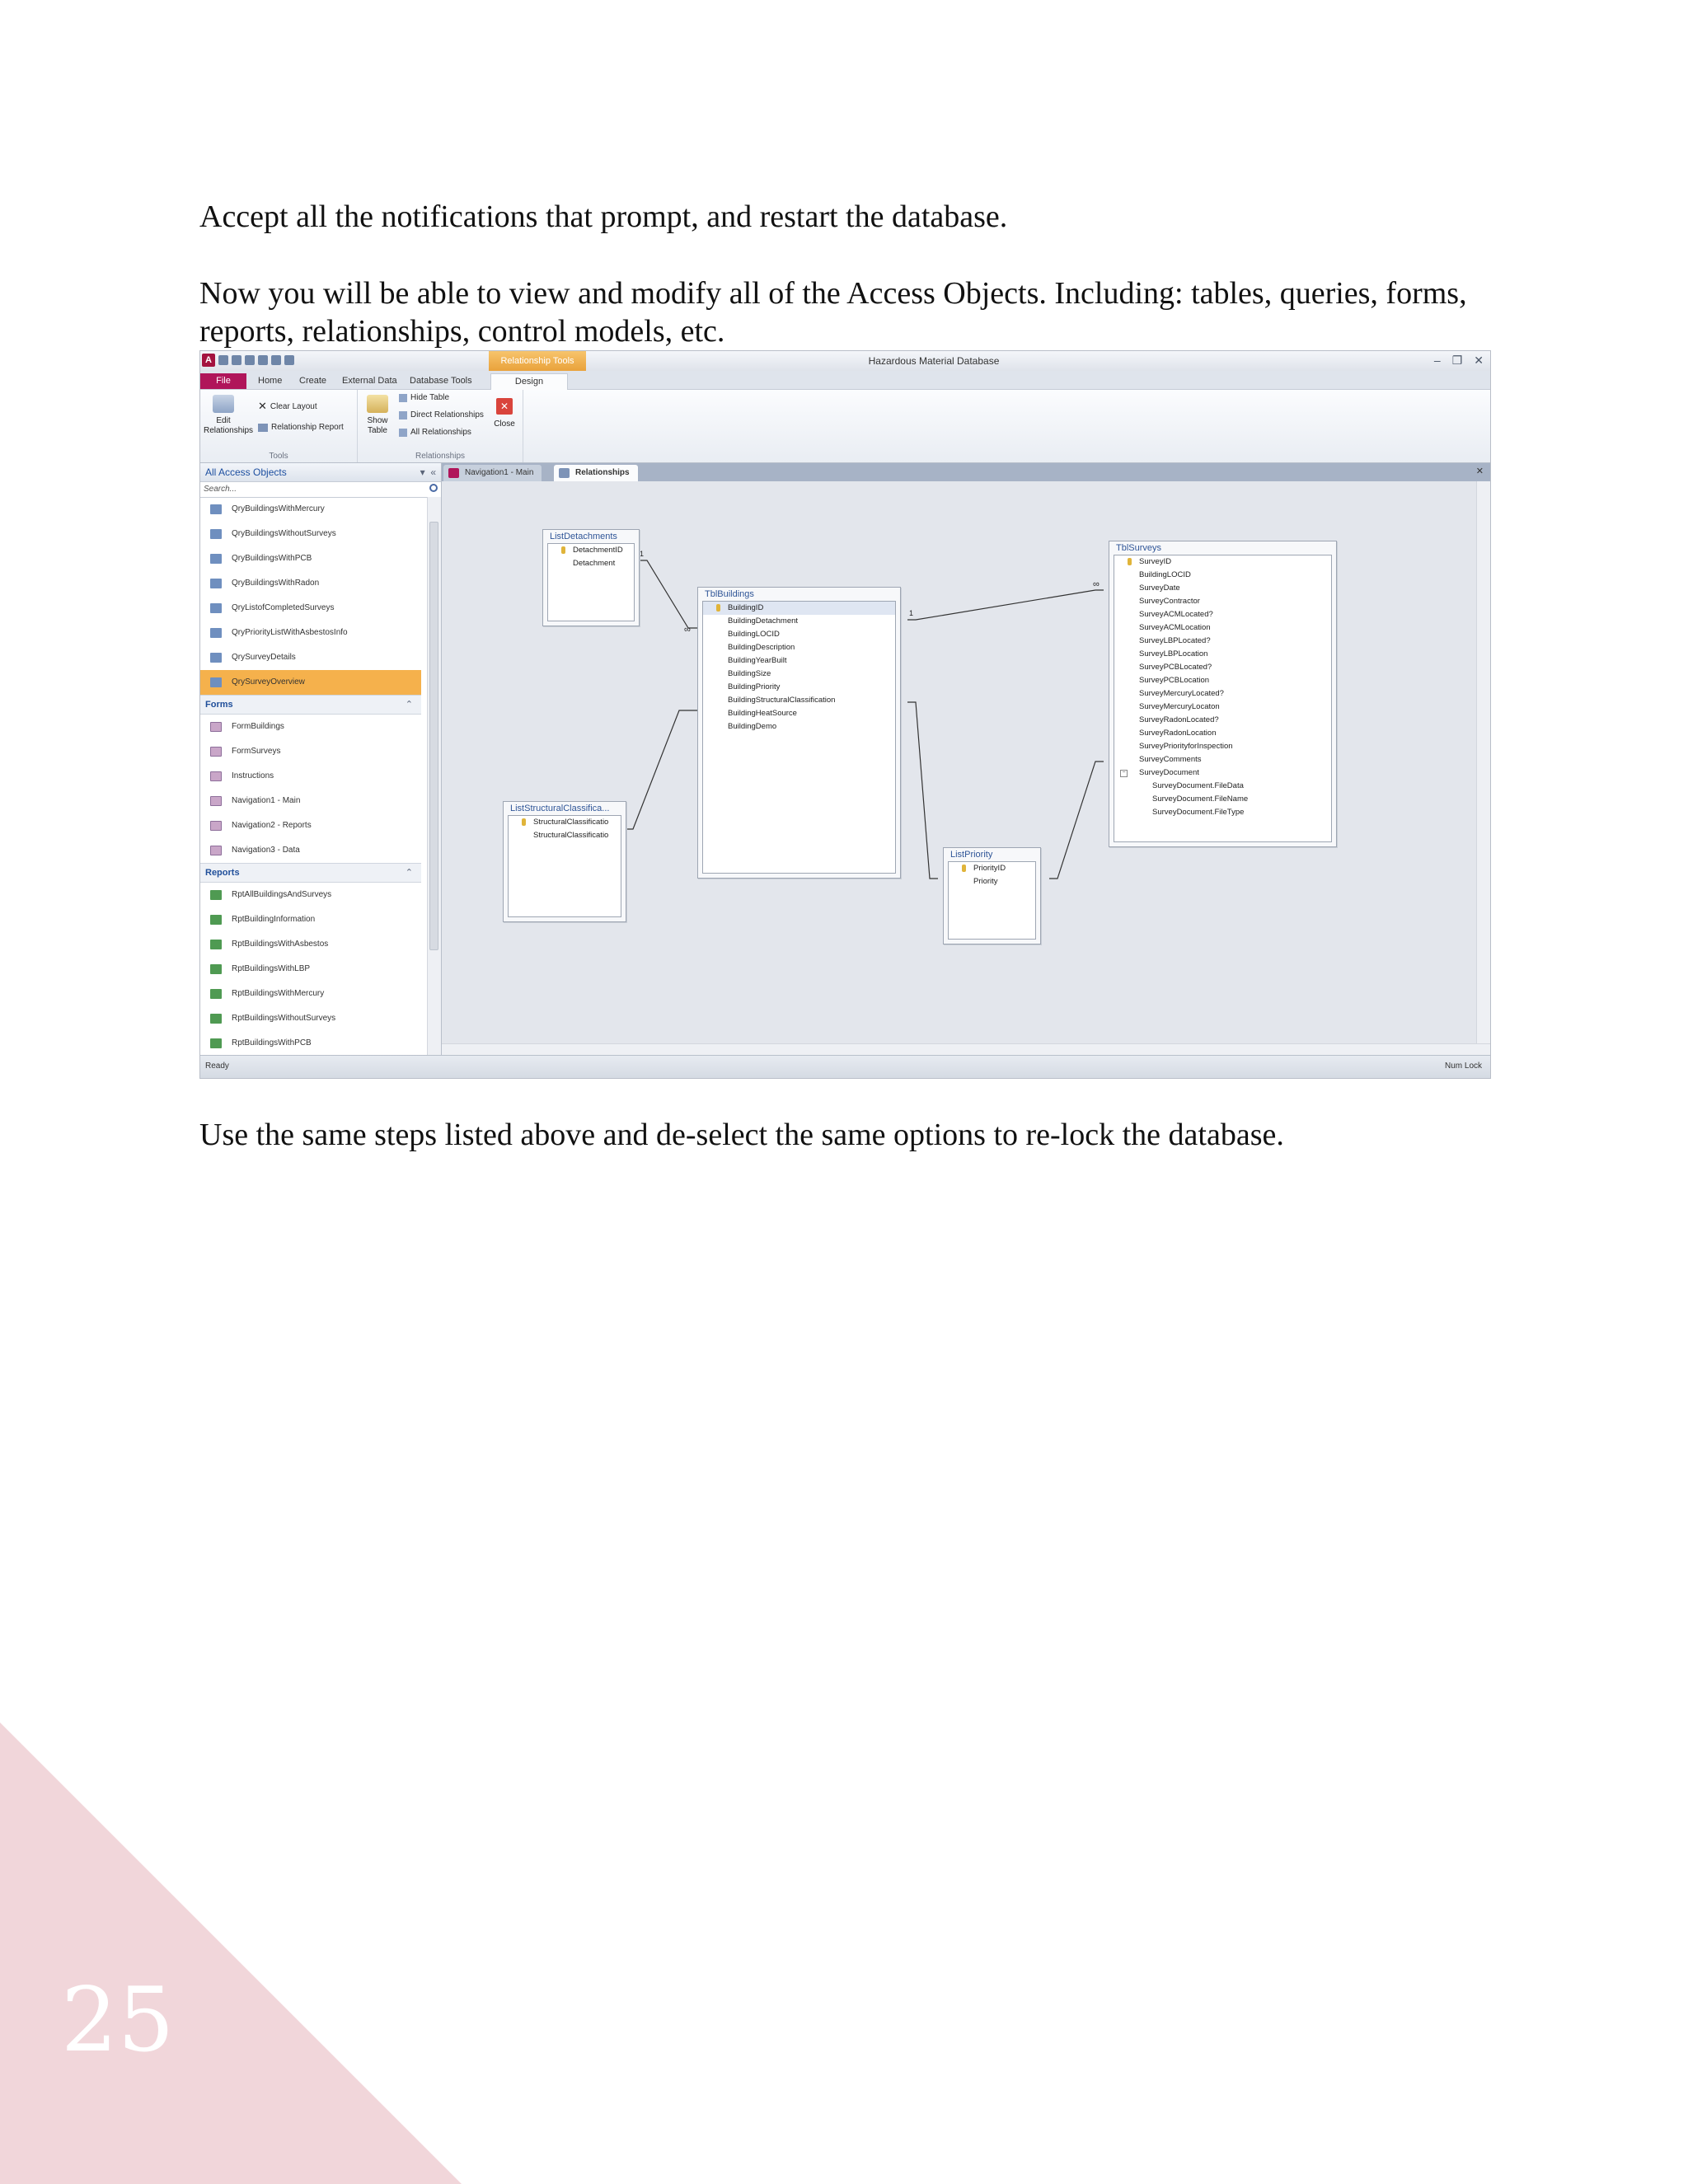 The width and height of the screenshot is (1688, 2184). I want to click on close-window-icon: ✕, so click(1479, 361).